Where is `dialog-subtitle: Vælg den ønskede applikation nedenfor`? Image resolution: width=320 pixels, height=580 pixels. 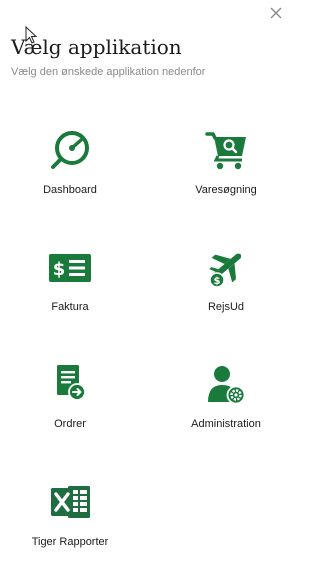
dialog-subtitle: Vælg den ønskede applikation nedenfor is located at coordinates (108, 72).